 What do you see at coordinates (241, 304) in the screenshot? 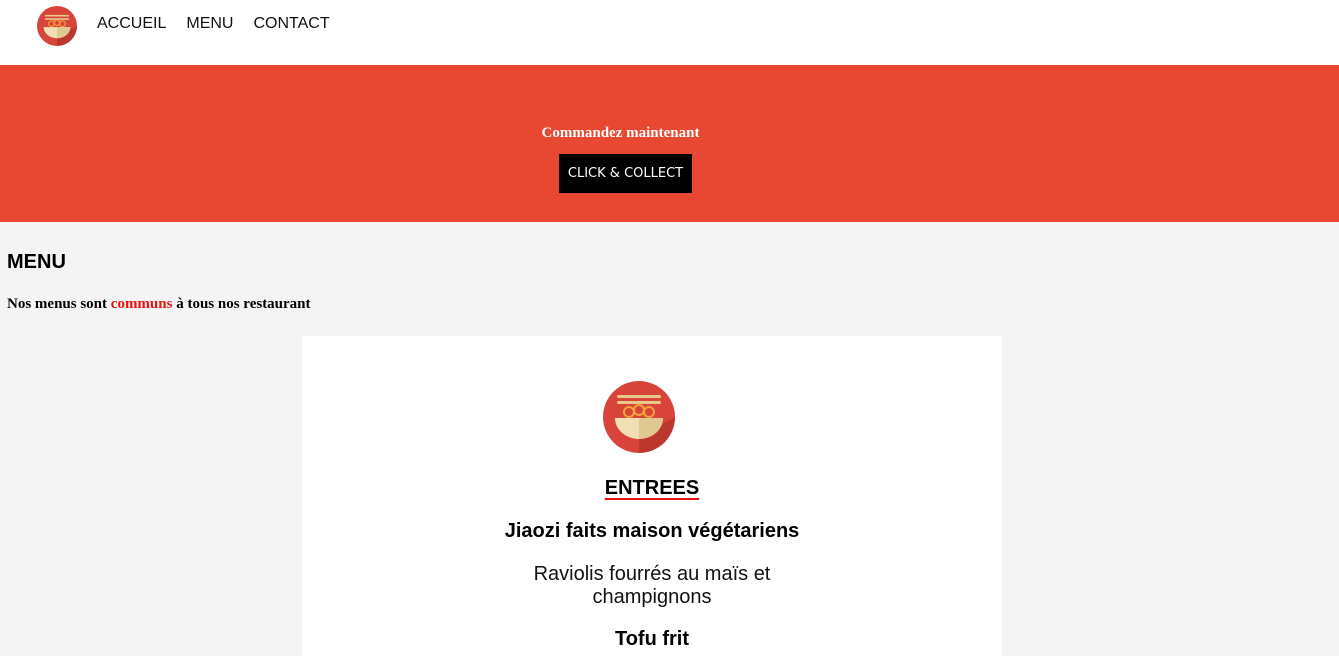
I see `subtitle-text-after: à tous nos restaurant` at bounding box center [241, 304].